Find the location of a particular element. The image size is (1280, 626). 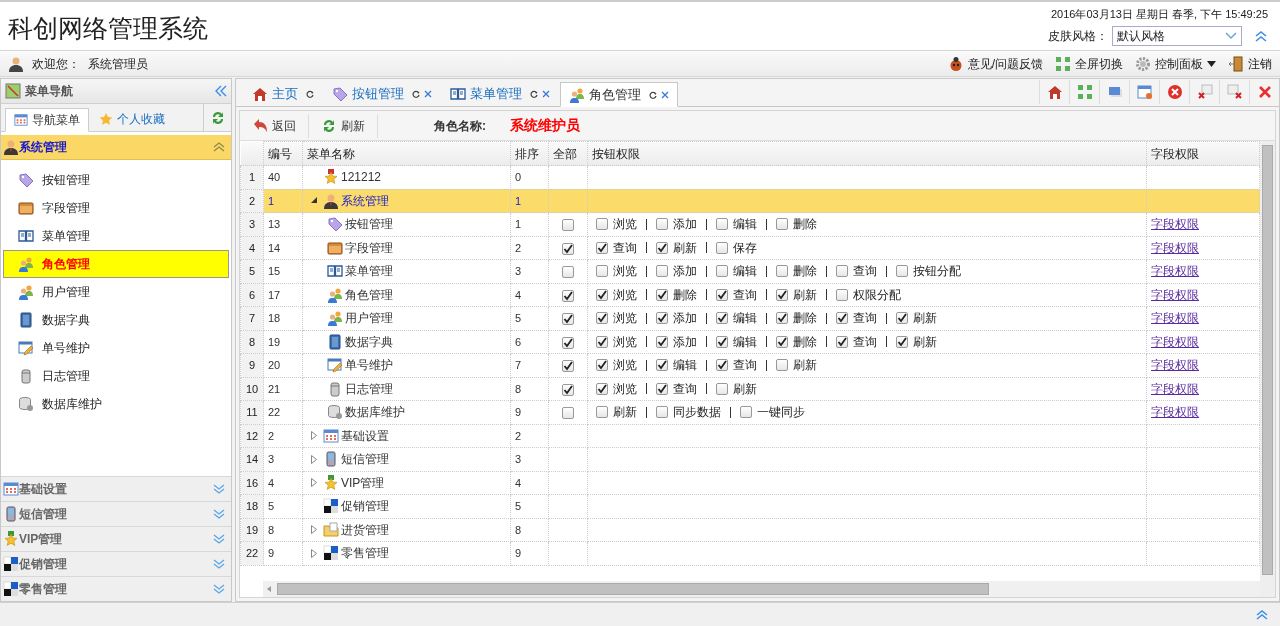

page-tab: 主页 is located at coordinates (283, 93).